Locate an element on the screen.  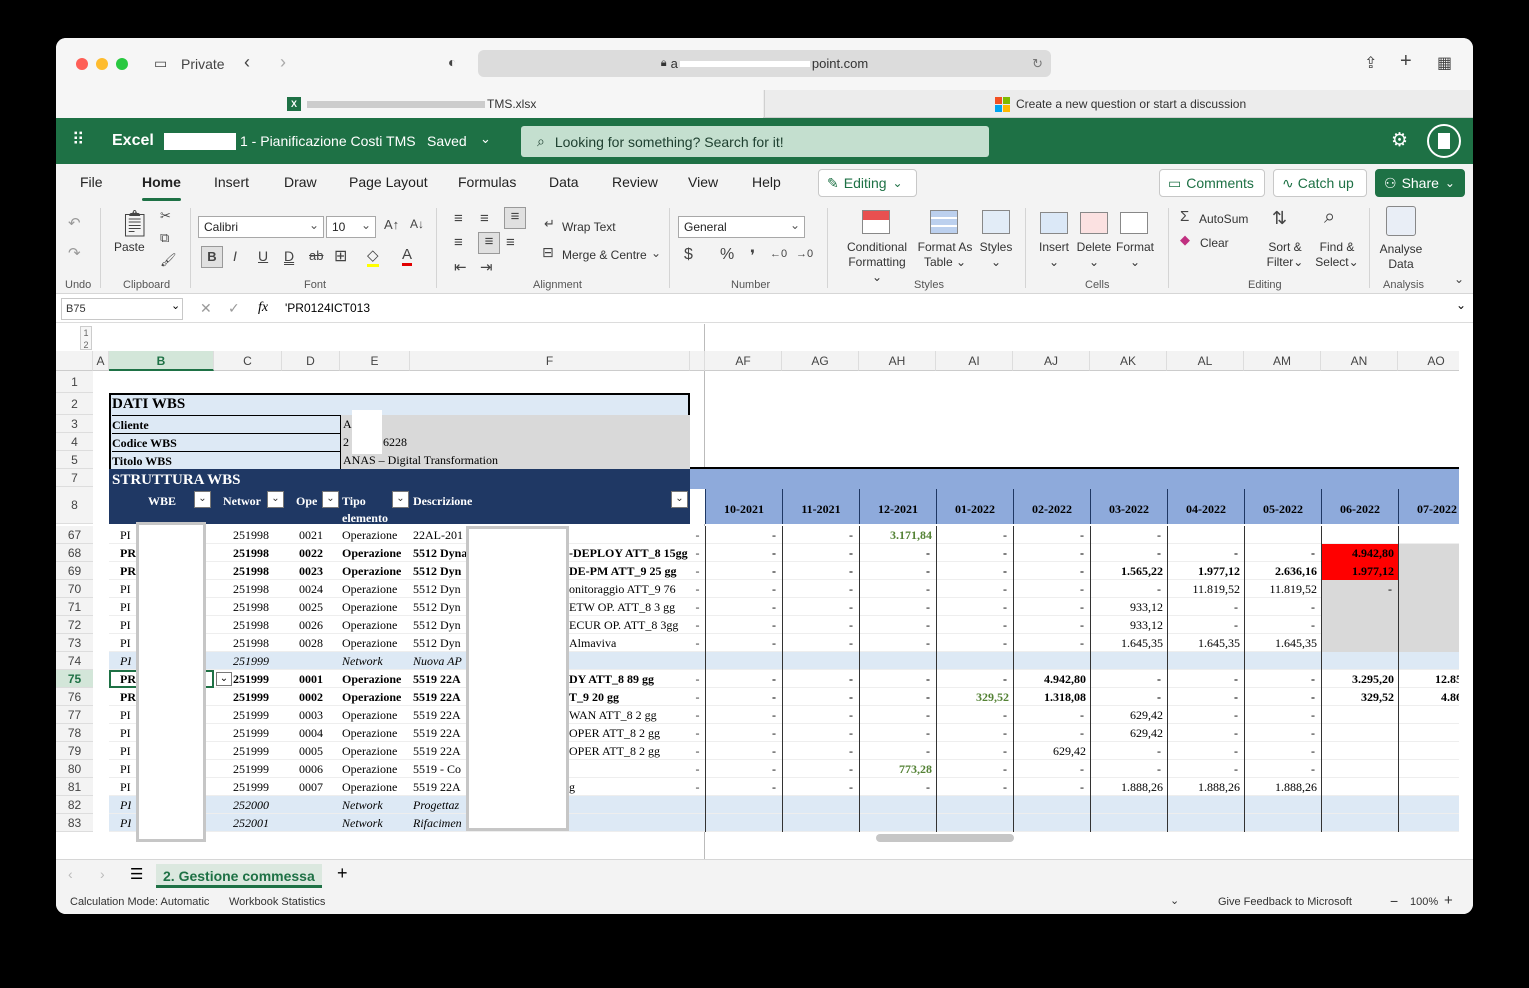
zoom-in-icon: + is located at coordinates (1448, 900).